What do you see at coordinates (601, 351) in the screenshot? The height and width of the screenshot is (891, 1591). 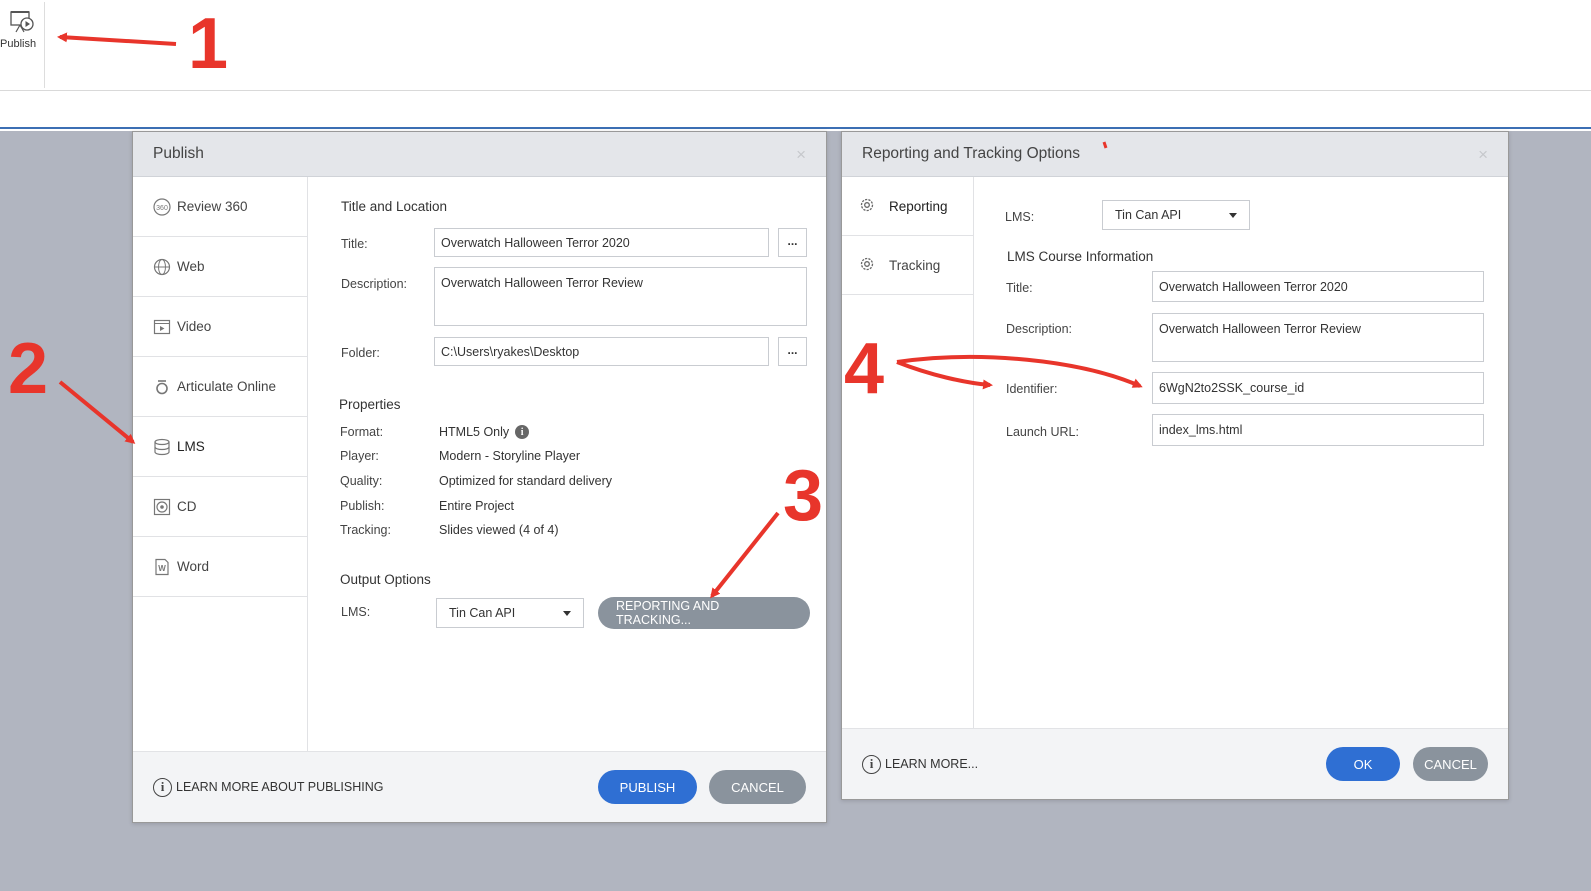 I see `folder-input: C:\Users\ryakes\Desktop` at bounding box center [601, 351].